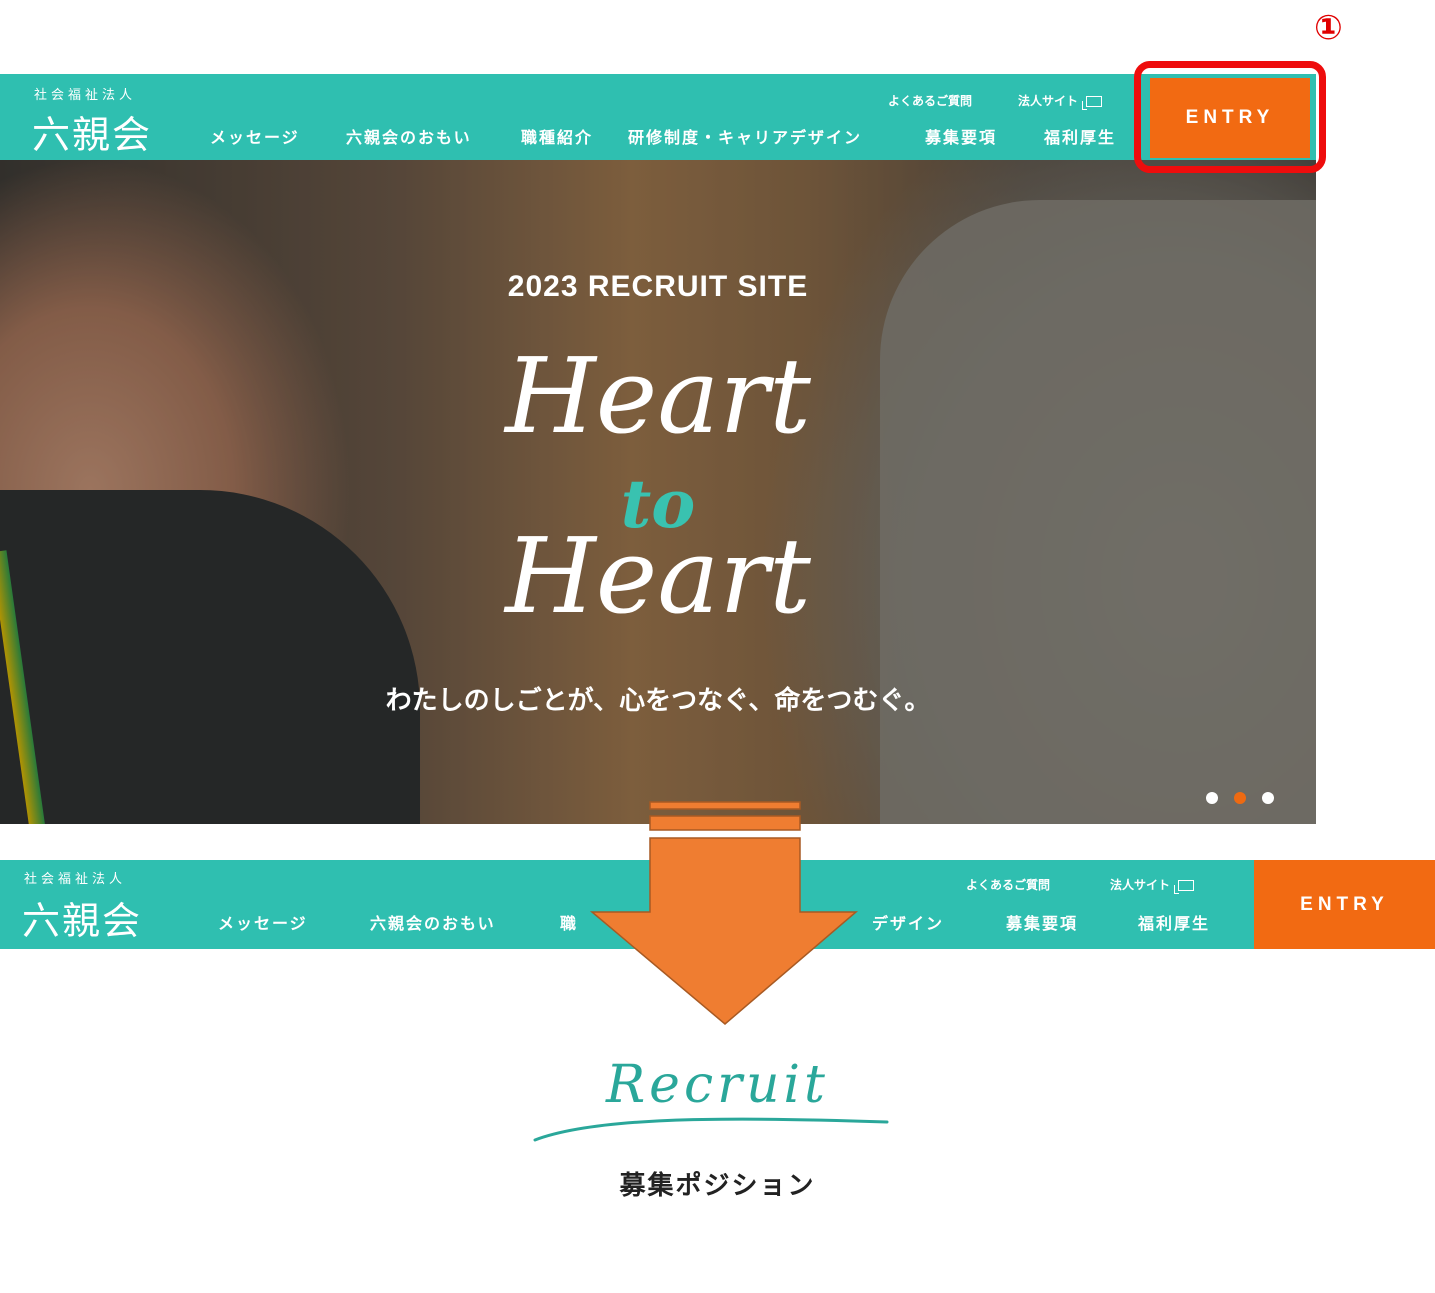 The width and height of the screenshot is (1435, 1293). I want to click on slider-dot-active, so click(1240, 798).